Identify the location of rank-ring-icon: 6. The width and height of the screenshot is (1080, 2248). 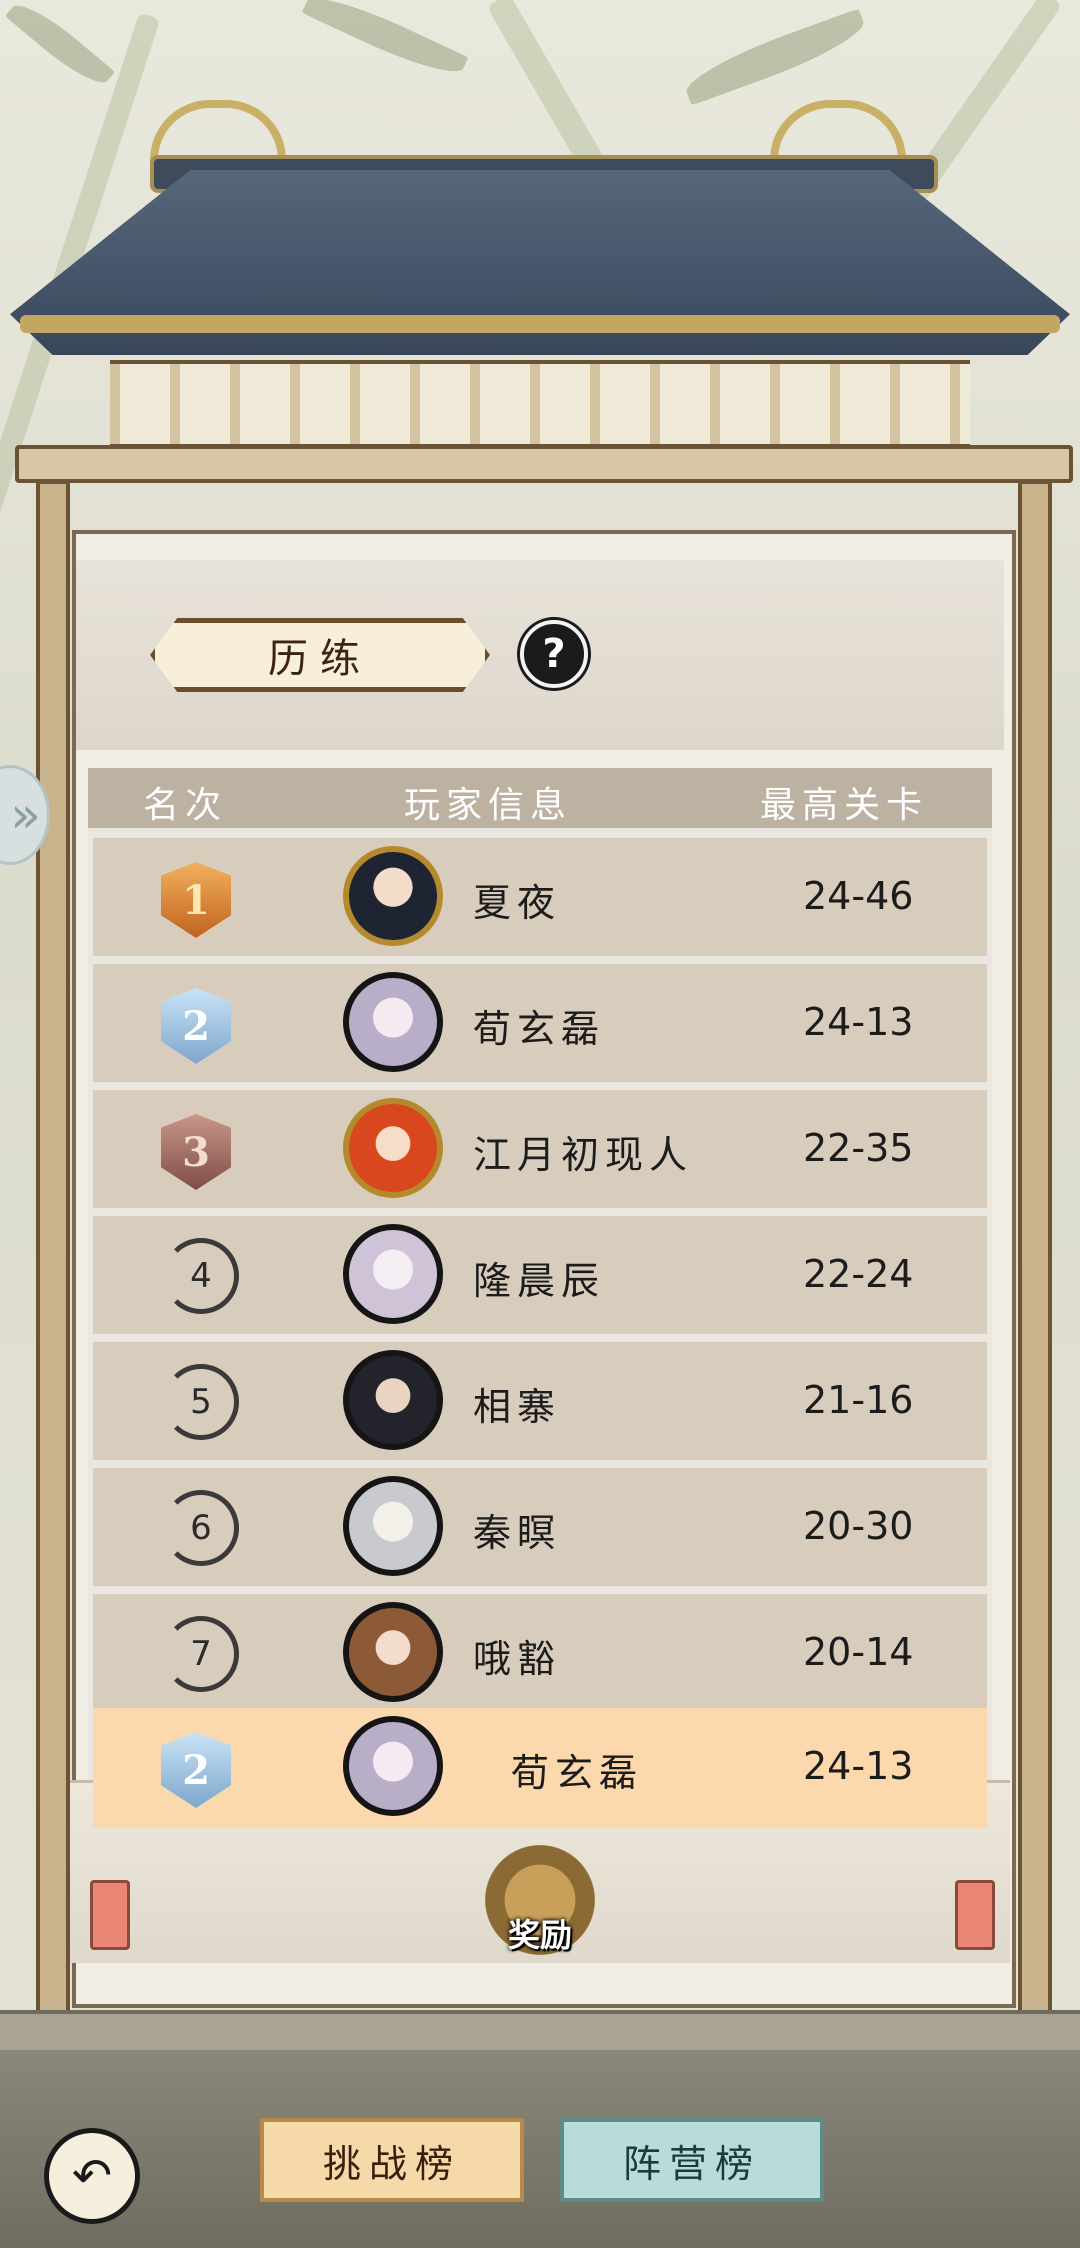
(201, 1528).